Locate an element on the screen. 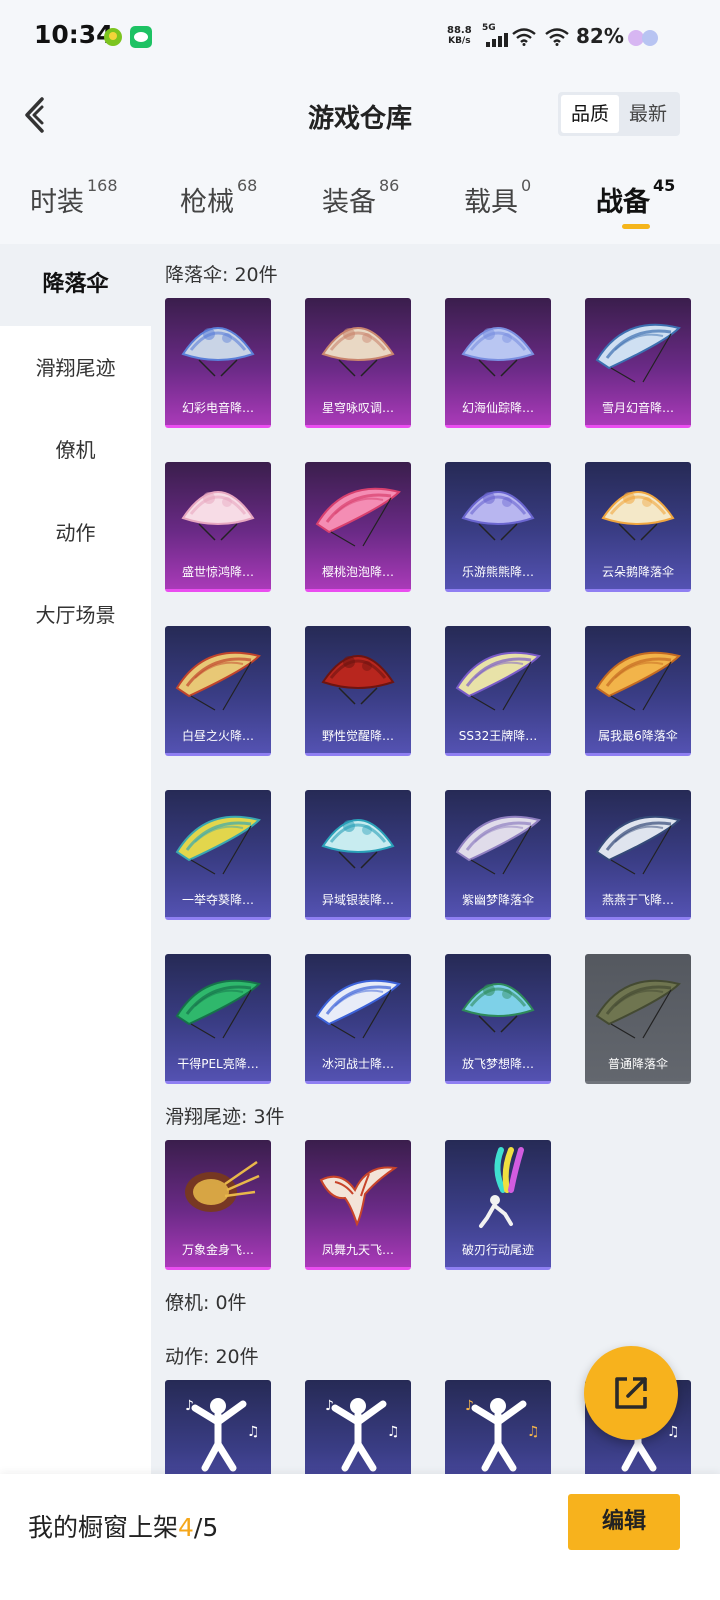  section-glide-trail-title: 滑翔尾迹: 3件 is located at coordinates (225, 1117).